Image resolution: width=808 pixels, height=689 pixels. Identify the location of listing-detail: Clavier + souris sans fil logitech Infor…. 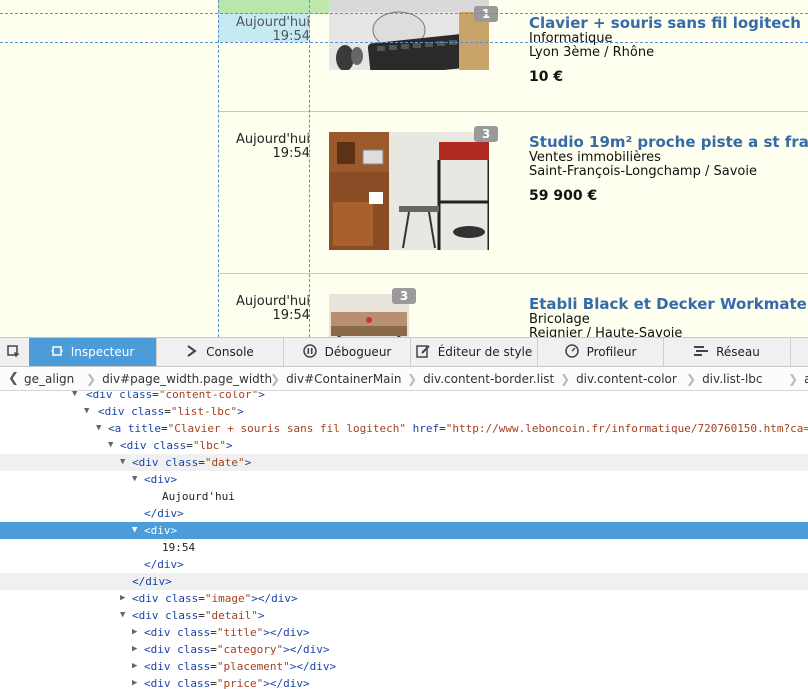
(668, 49).